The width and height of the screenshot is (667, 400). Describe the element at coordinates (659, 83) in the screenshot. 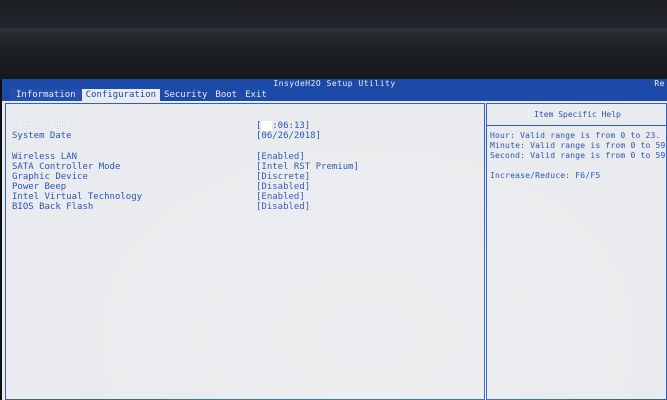

I see `title-corner-text: Re` at that location.